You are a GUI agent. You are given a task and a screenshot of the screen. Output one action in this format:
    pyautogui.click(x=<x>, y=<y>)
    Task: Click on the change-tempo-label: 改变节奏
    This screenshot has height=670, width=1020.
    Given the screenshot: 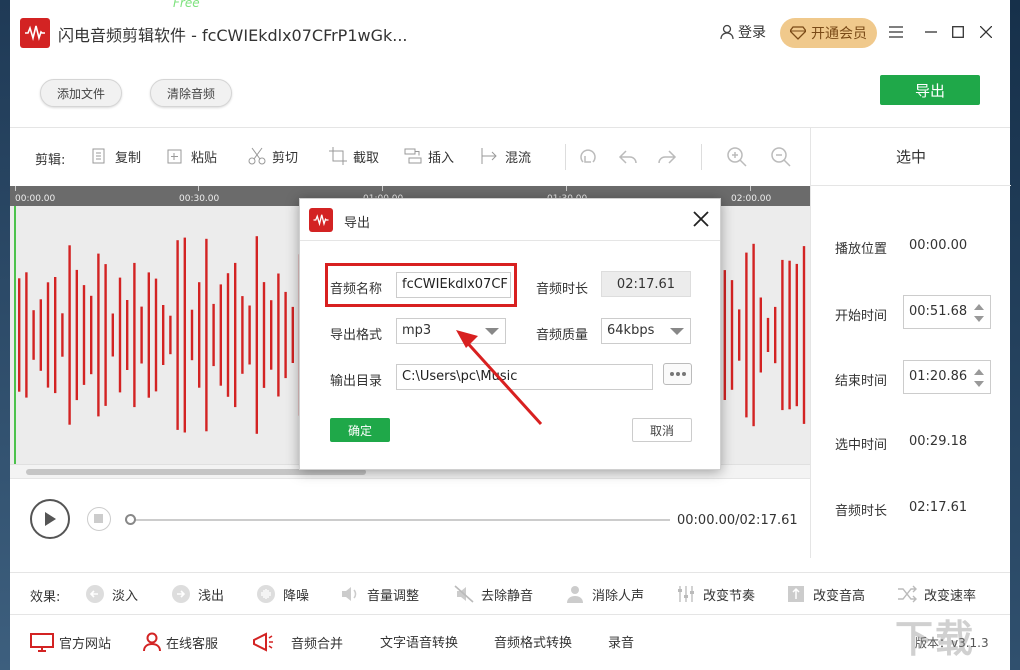 What is the action you would take?
    pyautogui.click(x=729, y=596)
    